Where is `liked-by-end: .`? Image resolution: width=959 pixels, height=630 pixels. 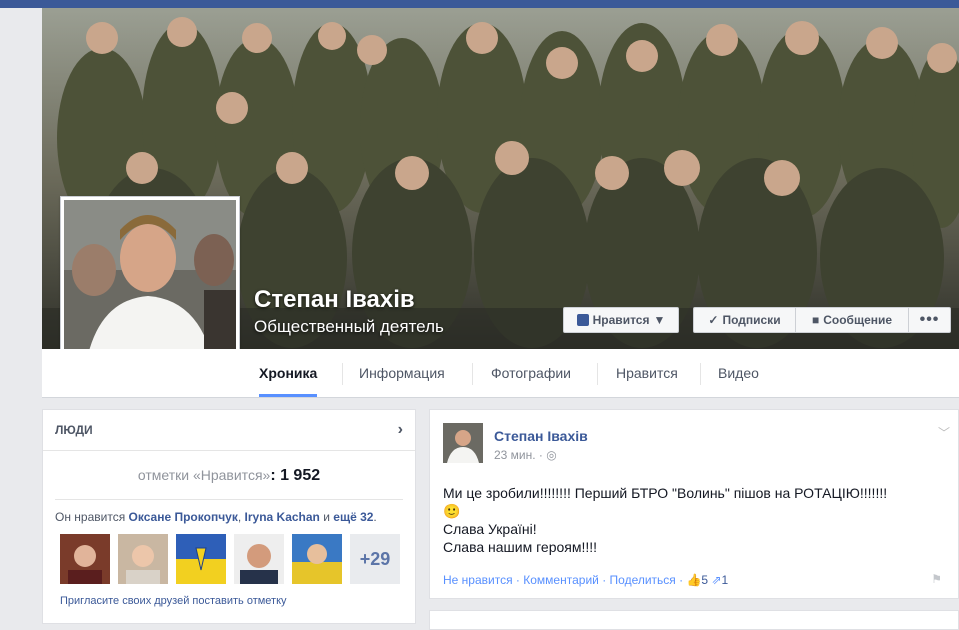 liked-by-end: . is located at coordinates (375, 517).